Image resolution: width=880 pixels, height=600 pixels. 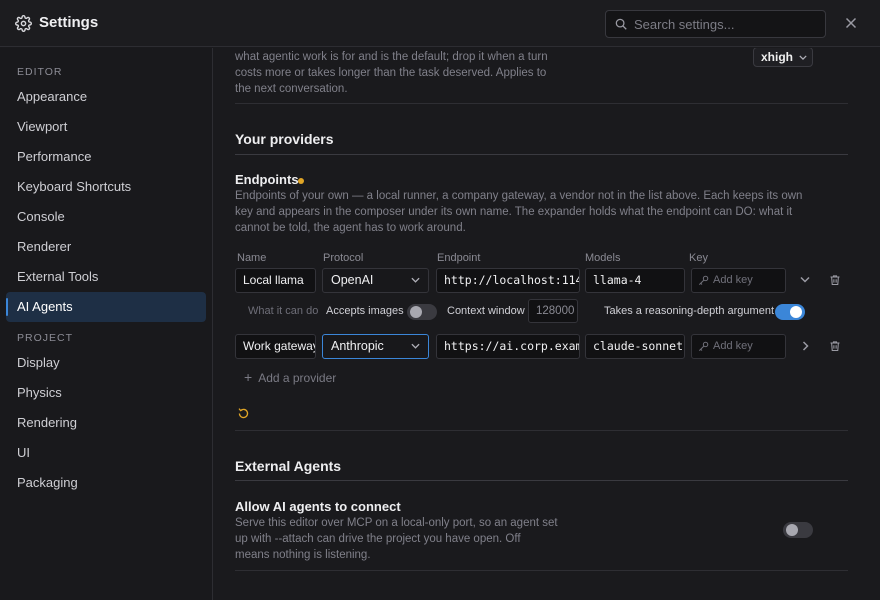 I want to click on protocol-select: OpenAI, so click(x=375, y=280).